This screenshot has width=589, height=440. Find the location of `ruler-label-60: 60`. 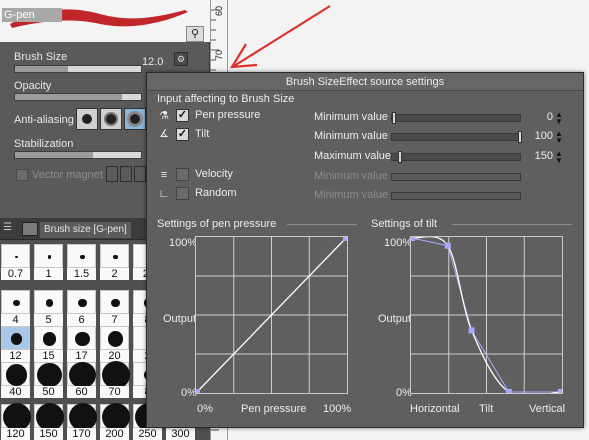

ruler-label-60: 60 is located at coordinates (219, 11).